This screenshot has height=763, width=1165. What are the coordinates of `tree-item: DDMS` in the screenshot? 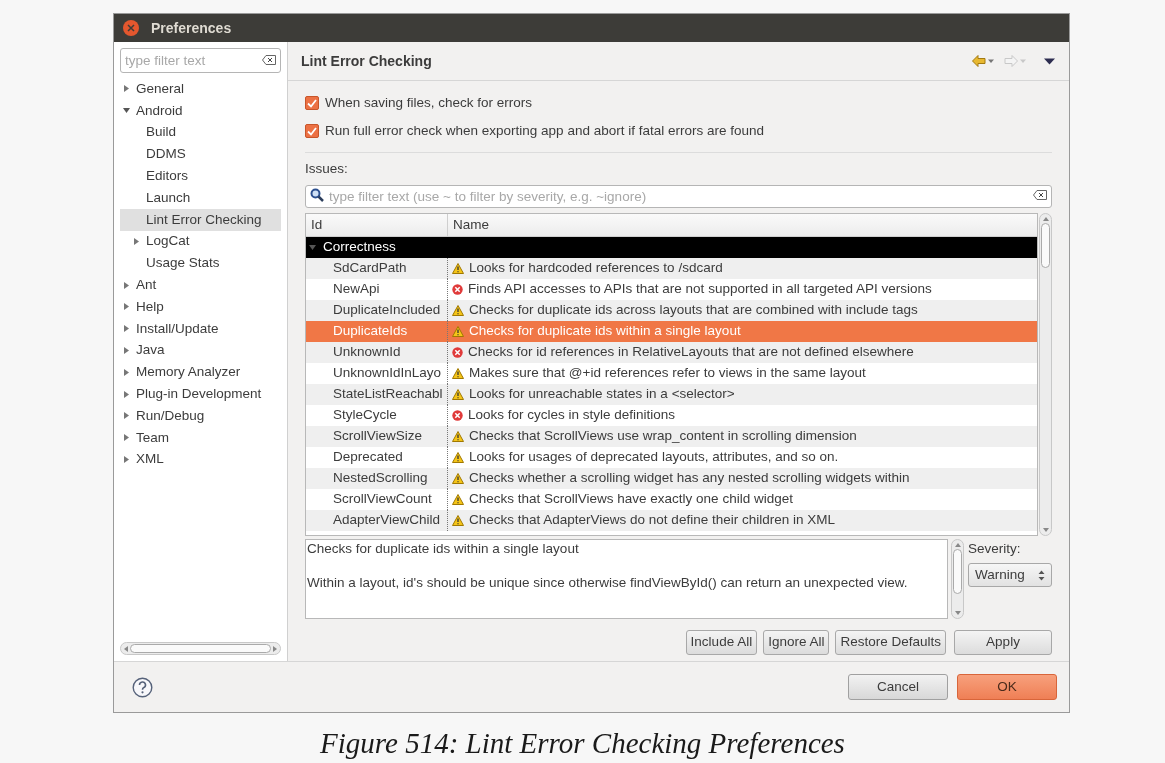 It's located at (200, 154).